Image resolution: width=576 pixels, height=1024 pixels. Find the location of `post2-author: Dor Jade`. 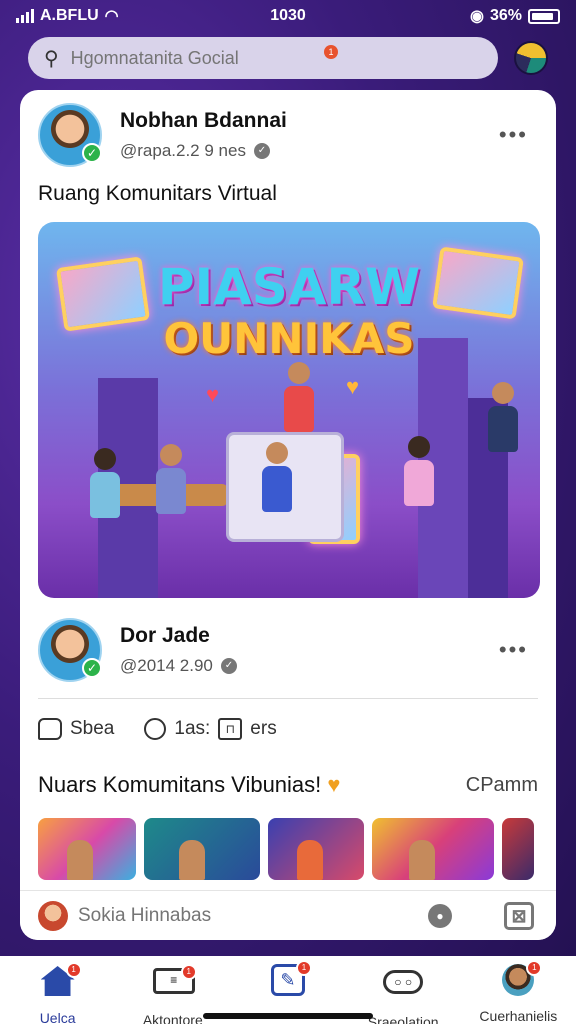

post2-author: Dor Jade is located at coordinates (178, 636).